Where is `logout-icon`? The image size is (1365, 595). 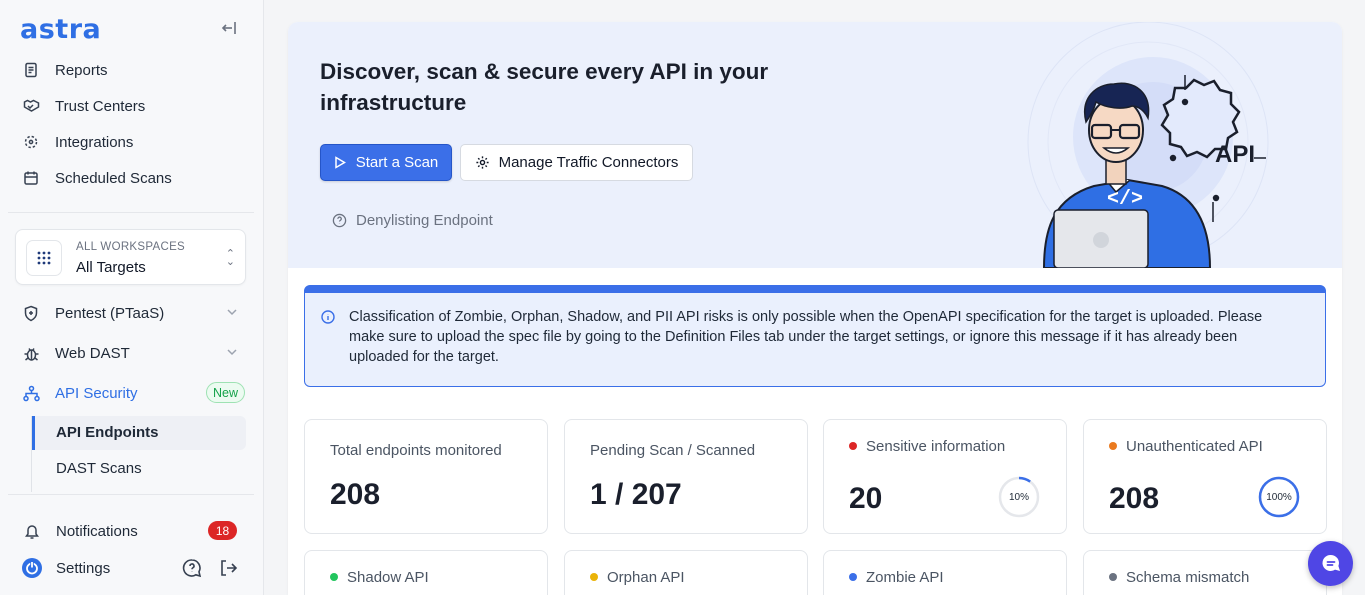
logout-icon is located at coordinates (228, 570).